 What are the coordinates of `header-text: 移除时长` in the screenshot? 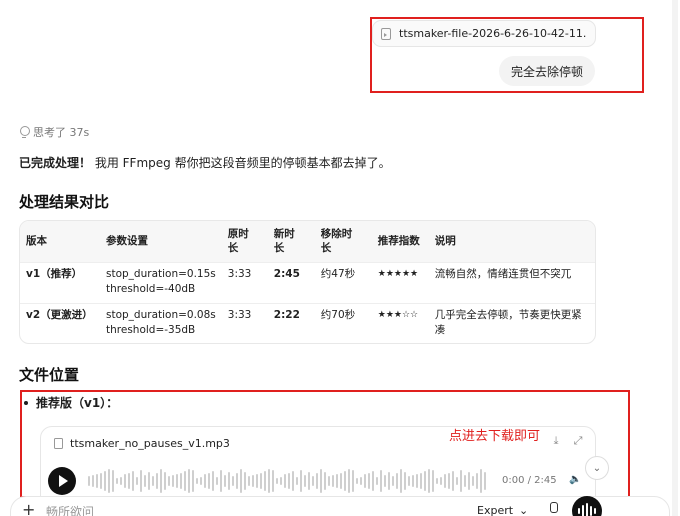 It's located at (336, 241).